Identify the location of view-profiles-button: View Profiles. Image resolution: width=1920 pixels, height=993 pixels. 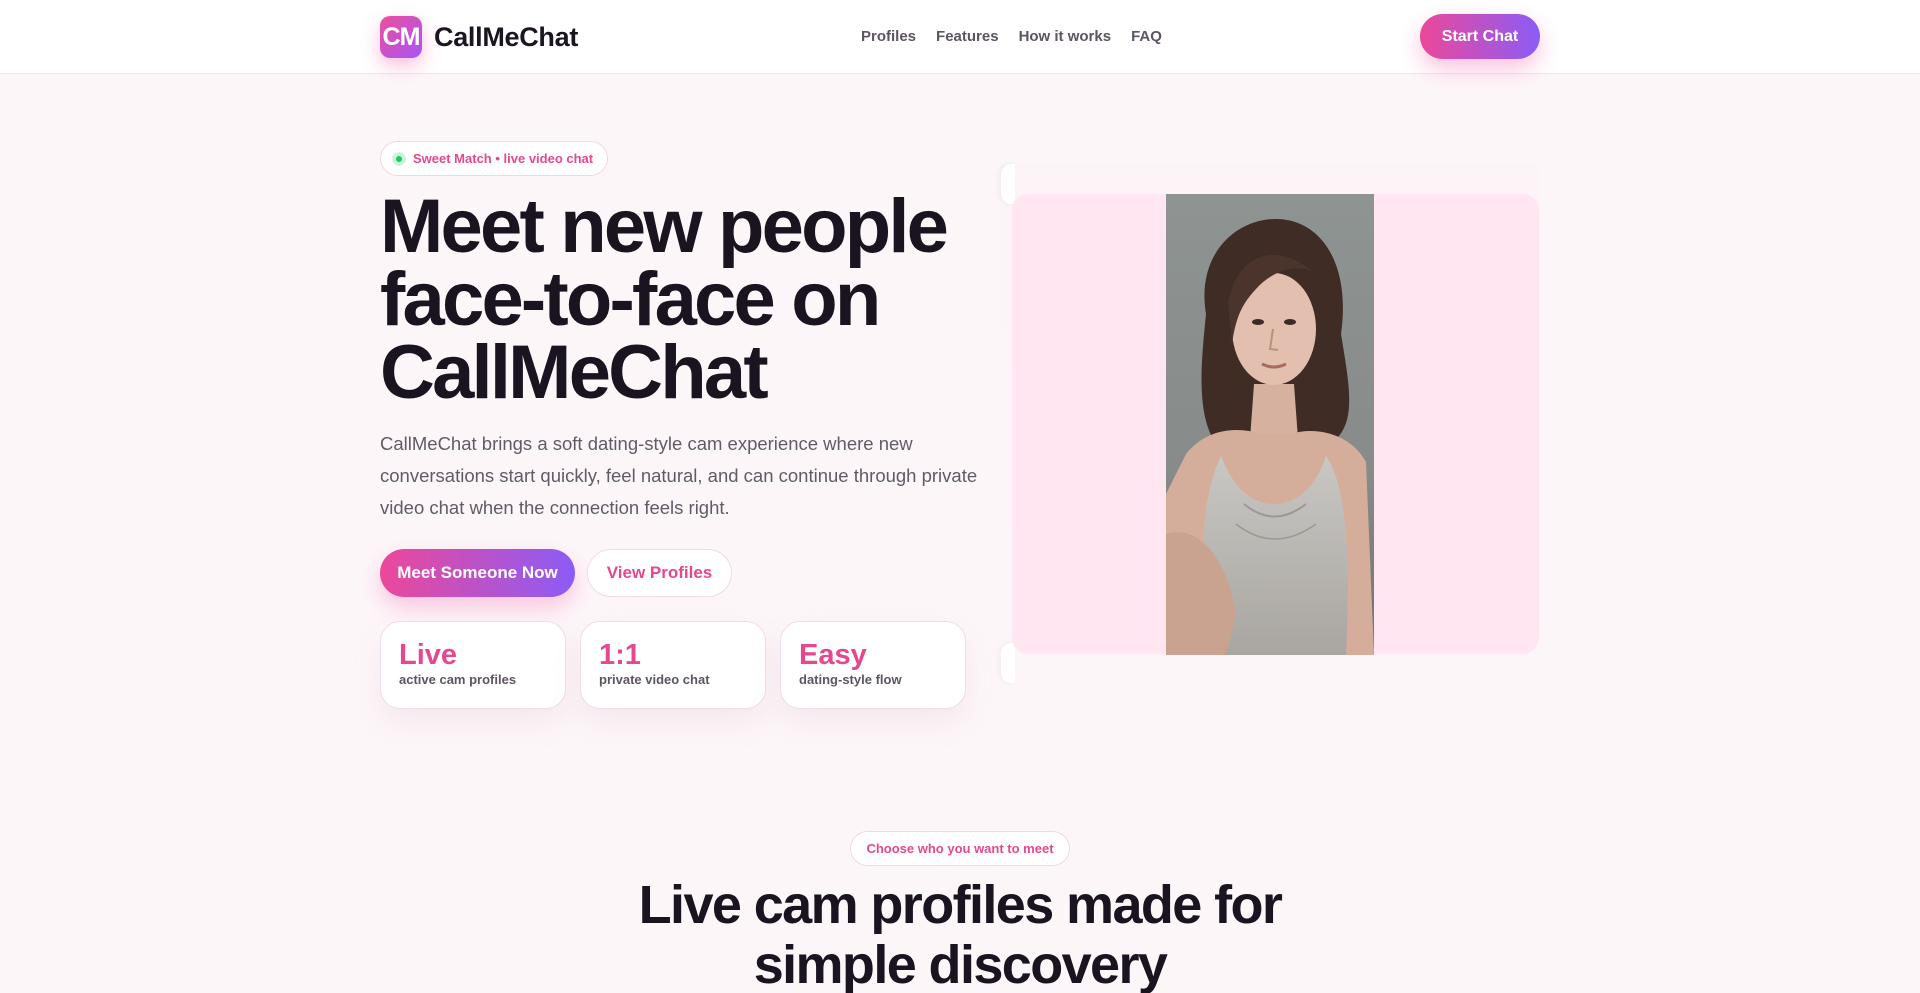
(659, 573).